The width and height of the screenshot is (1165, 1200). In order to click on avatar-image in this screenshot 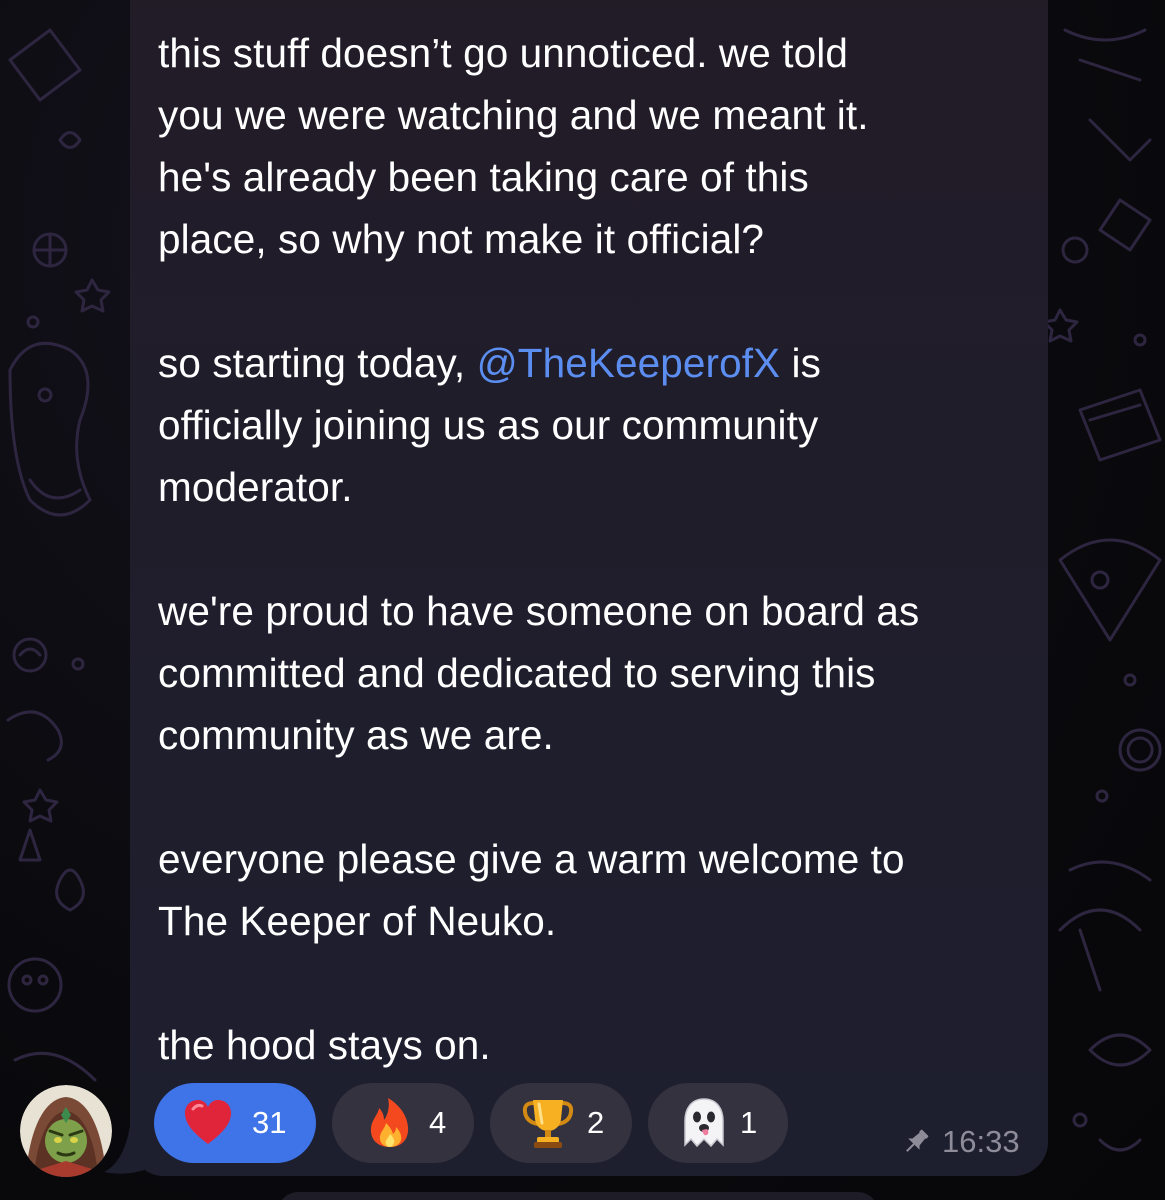, I will do `click(66, 1131)`.